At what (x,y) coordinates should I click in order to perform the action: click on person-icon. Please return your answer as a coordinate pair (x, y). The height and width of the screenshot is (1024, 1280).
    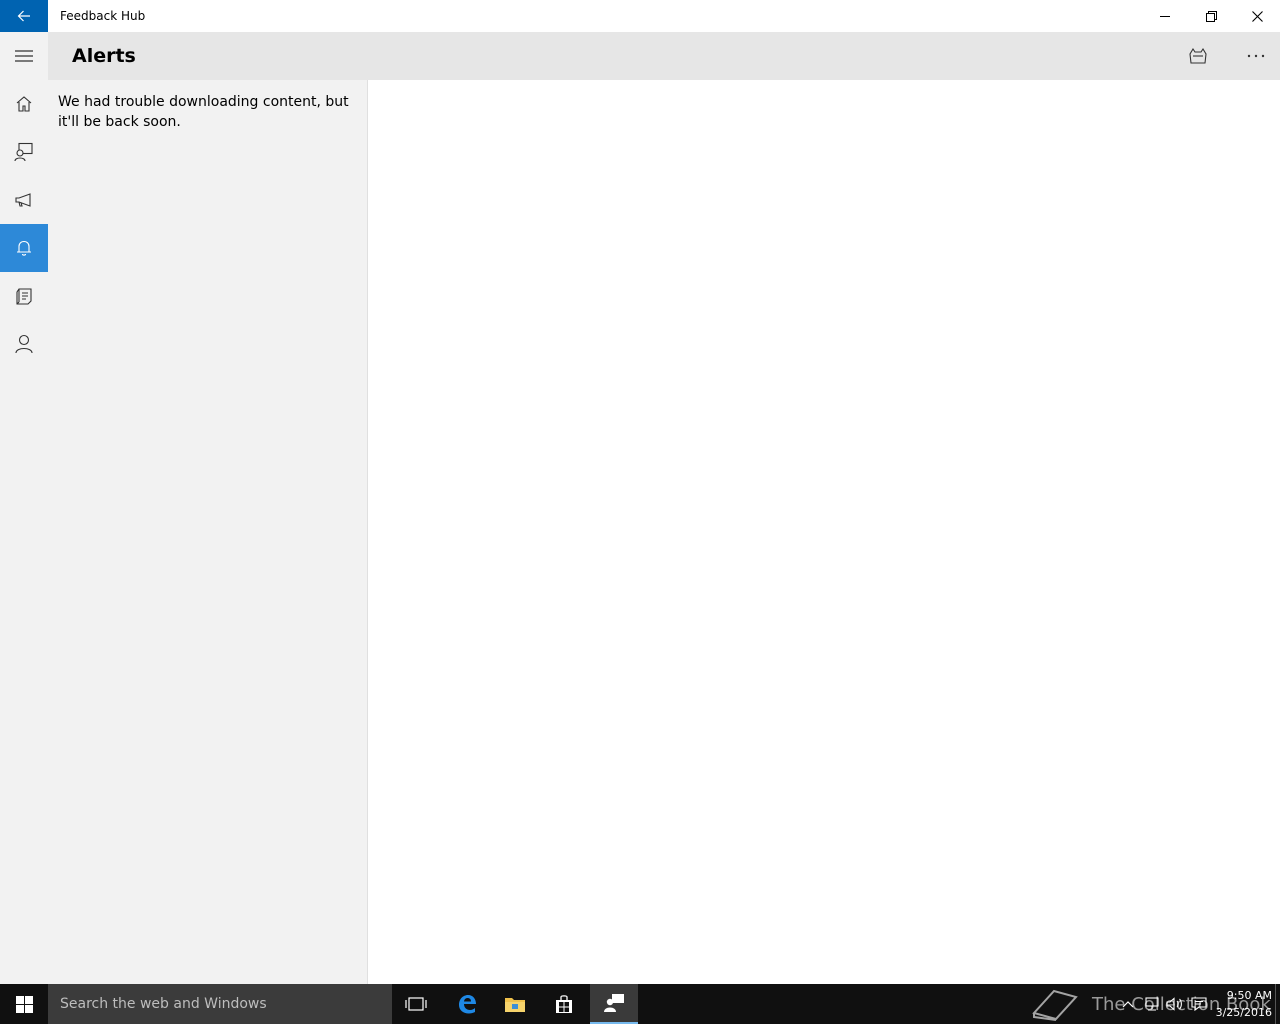
    Looking at the image, I should click on (24, 344).